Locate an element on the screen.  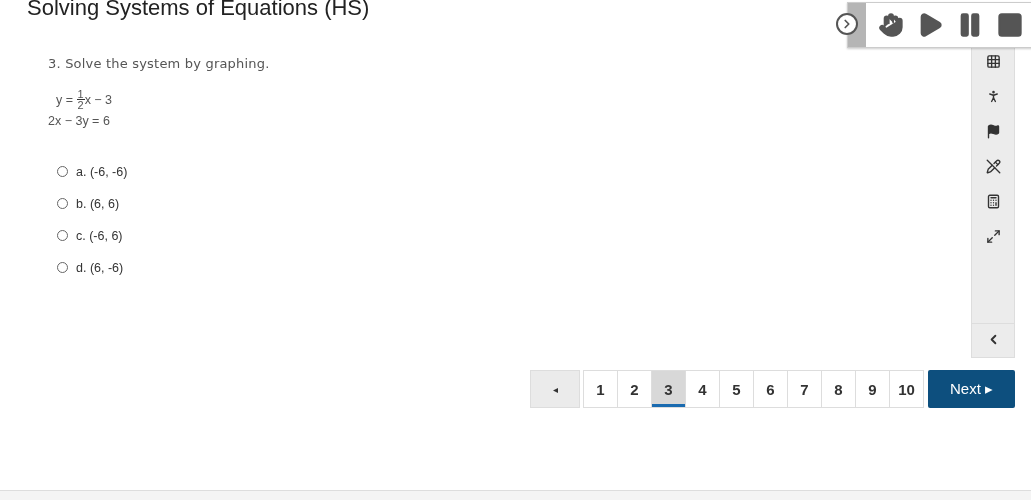
flag-icon is located at coordinates (993, 131).